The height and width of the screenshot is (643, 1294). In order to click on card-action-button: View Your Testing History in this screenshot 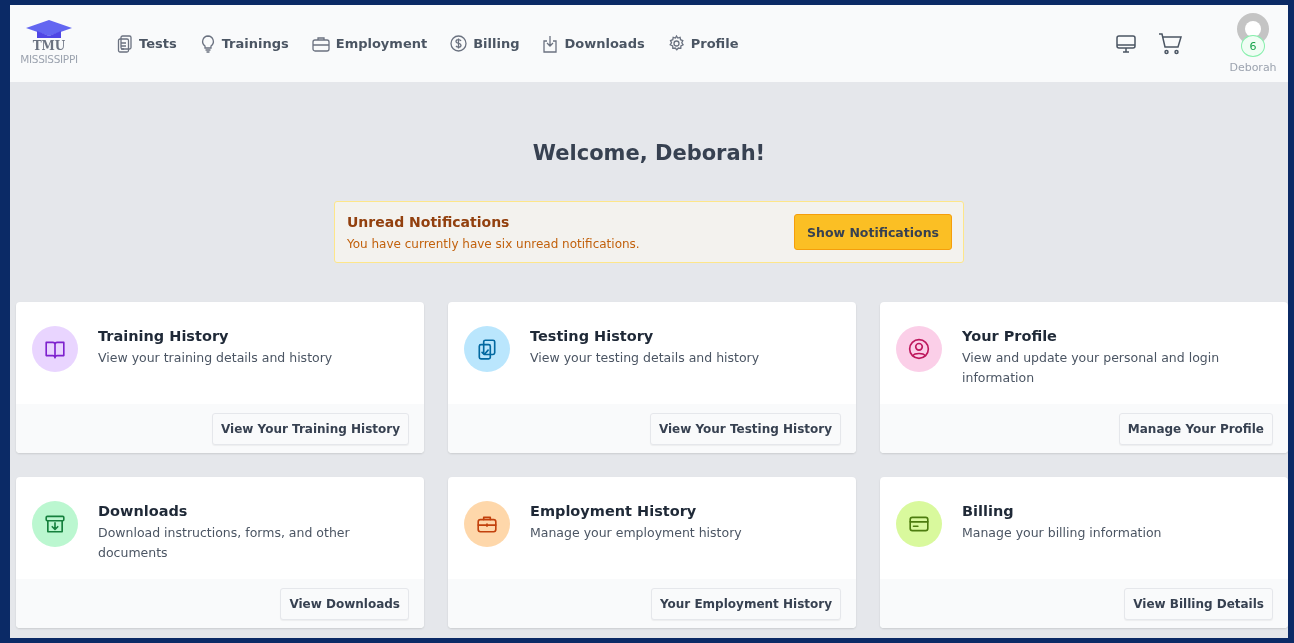, I will do `click(745, 429)`.